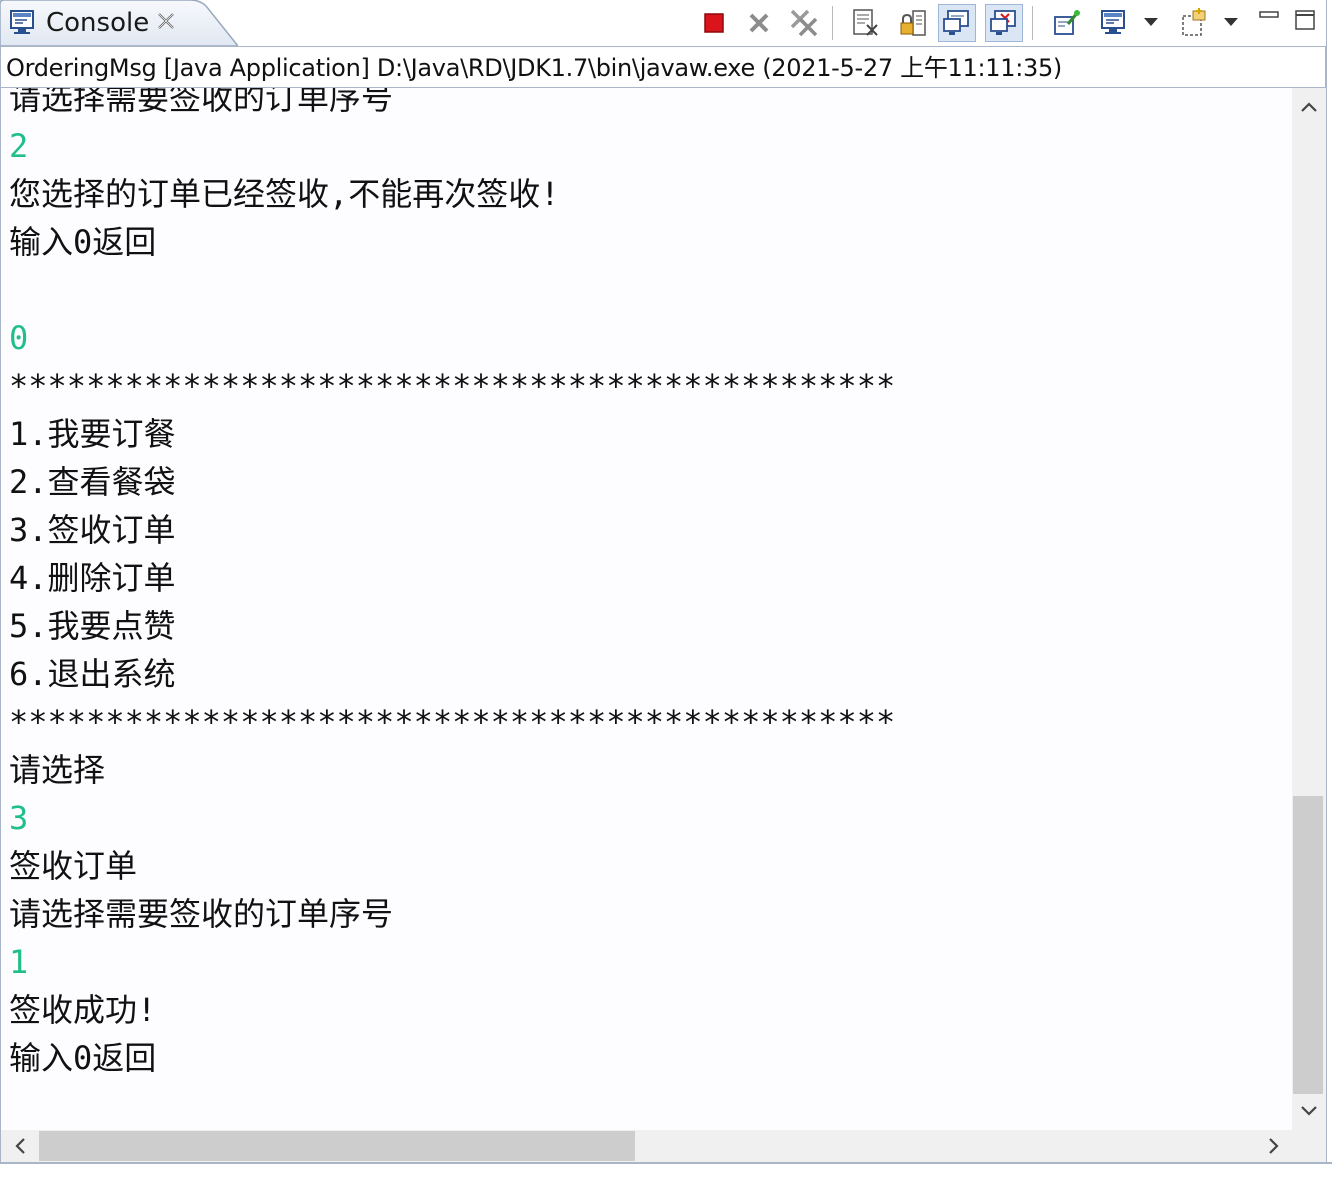  Describe the element at coordinates (92, 674) in the screenshot. I see `console-output-line: 6.退出系统` at that location.